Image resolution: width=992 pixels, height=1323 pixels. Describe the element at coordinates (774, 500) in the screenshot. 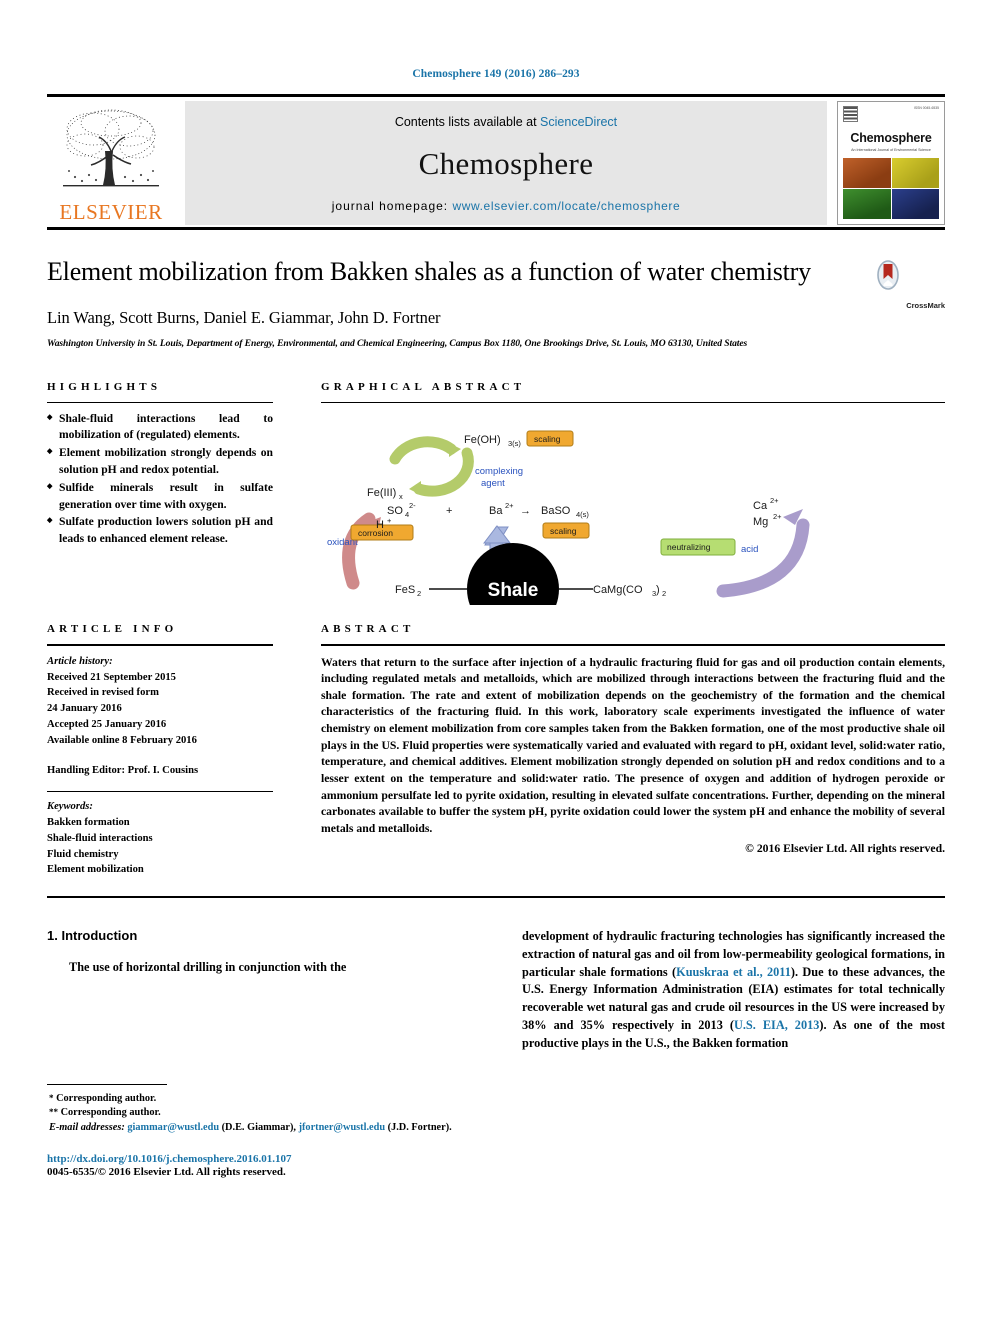

I see `calcium-charge: 2+` at that location.